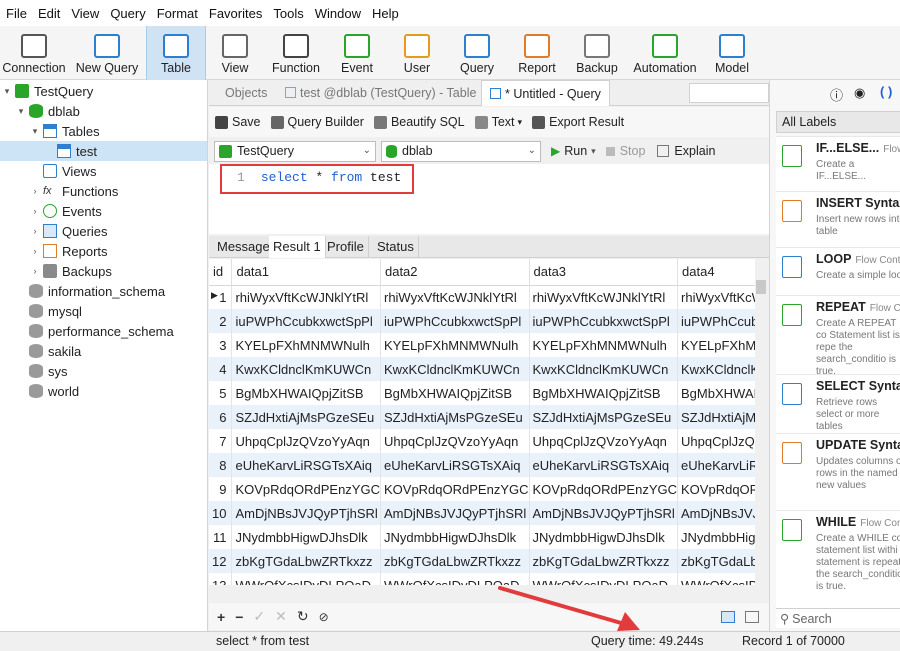 The height and width of the screenshot is (651, 900). I want to click on id-cell: ▶ 1, so click(221, 297).